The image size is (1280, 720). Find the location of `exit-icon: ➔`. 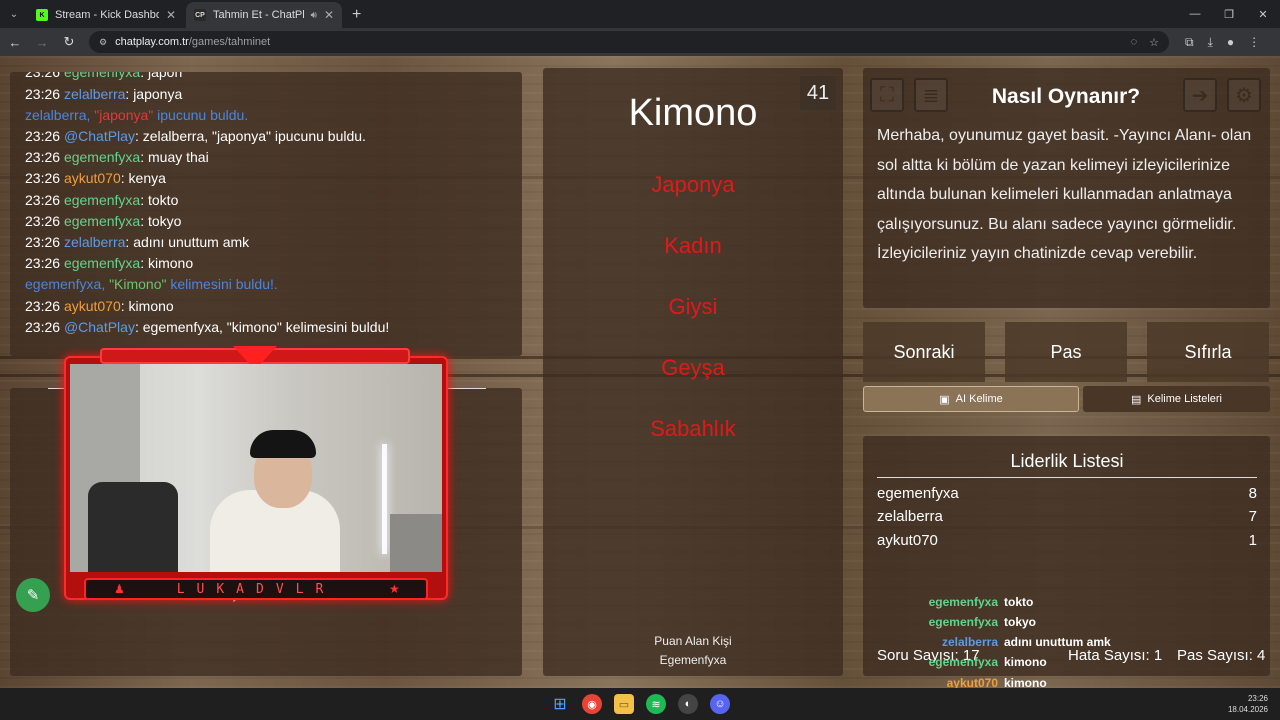

exit-icon: ➔ is located at coordinates (1200, 95).